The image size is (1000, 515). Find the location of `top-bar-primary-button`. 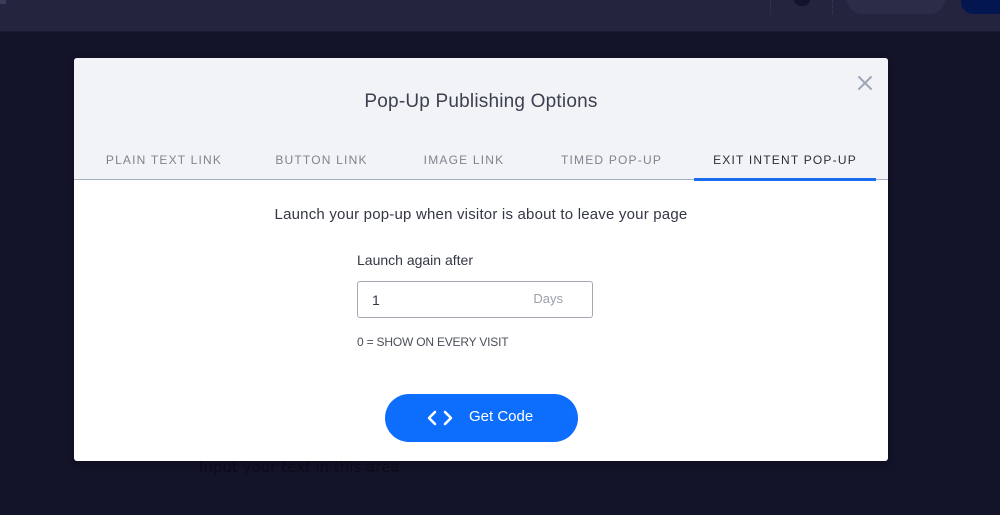

top-bar-primary-button is located at coordinates (980, 7).